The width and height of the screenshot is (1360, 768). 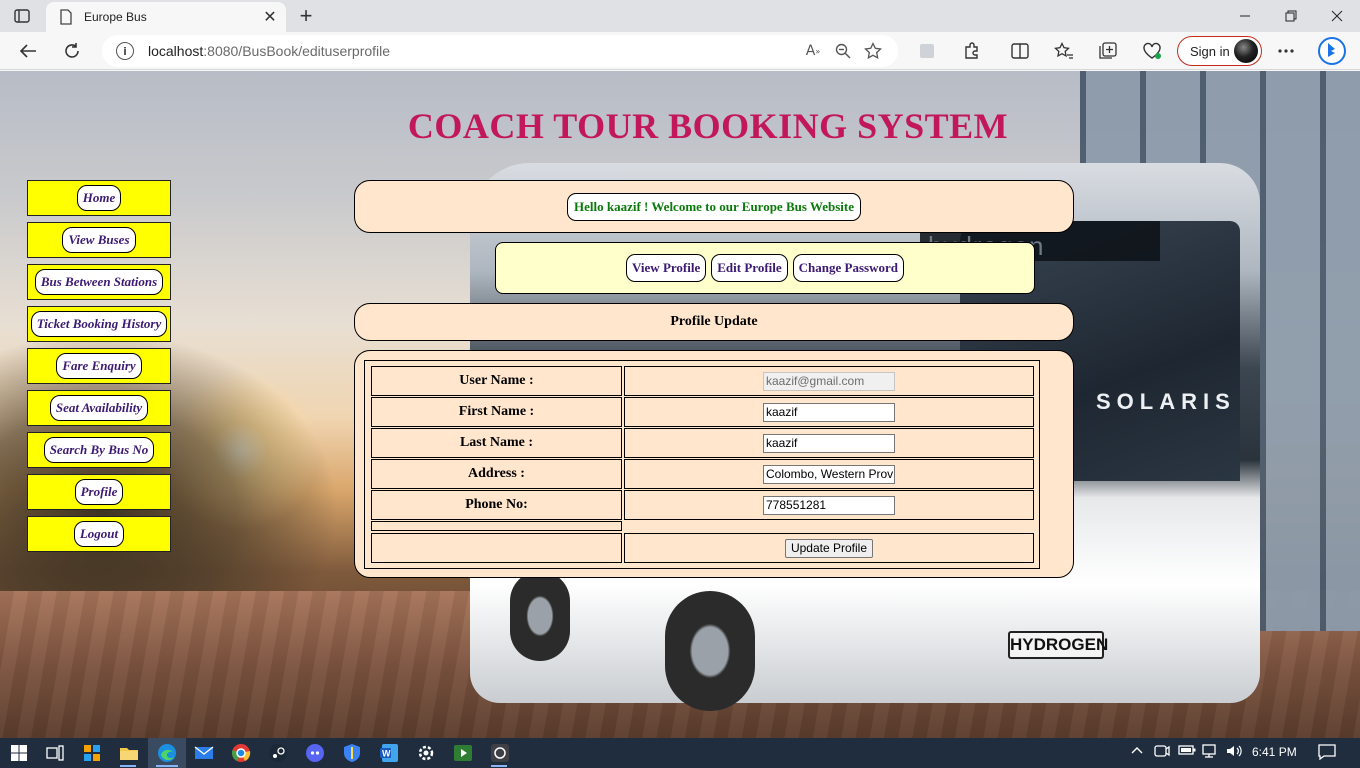 What do you see at coordinates (1327, 754) in the screenshot?
I see `notifications-icon` at bounding box center [1327, 754].